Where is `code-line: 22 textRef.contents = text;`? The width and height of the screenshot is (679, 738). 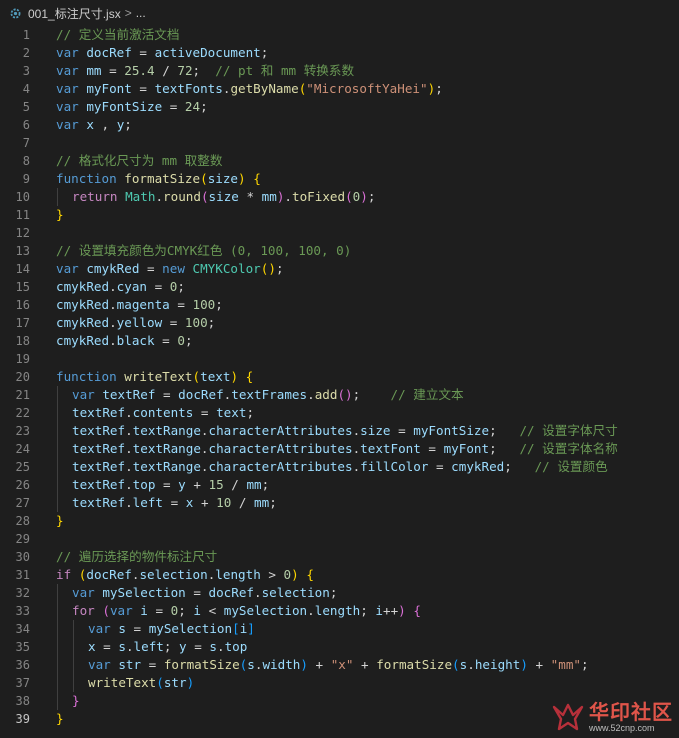
code-line: 22 textRef.contents = text; is located at coordinates (339, 413).